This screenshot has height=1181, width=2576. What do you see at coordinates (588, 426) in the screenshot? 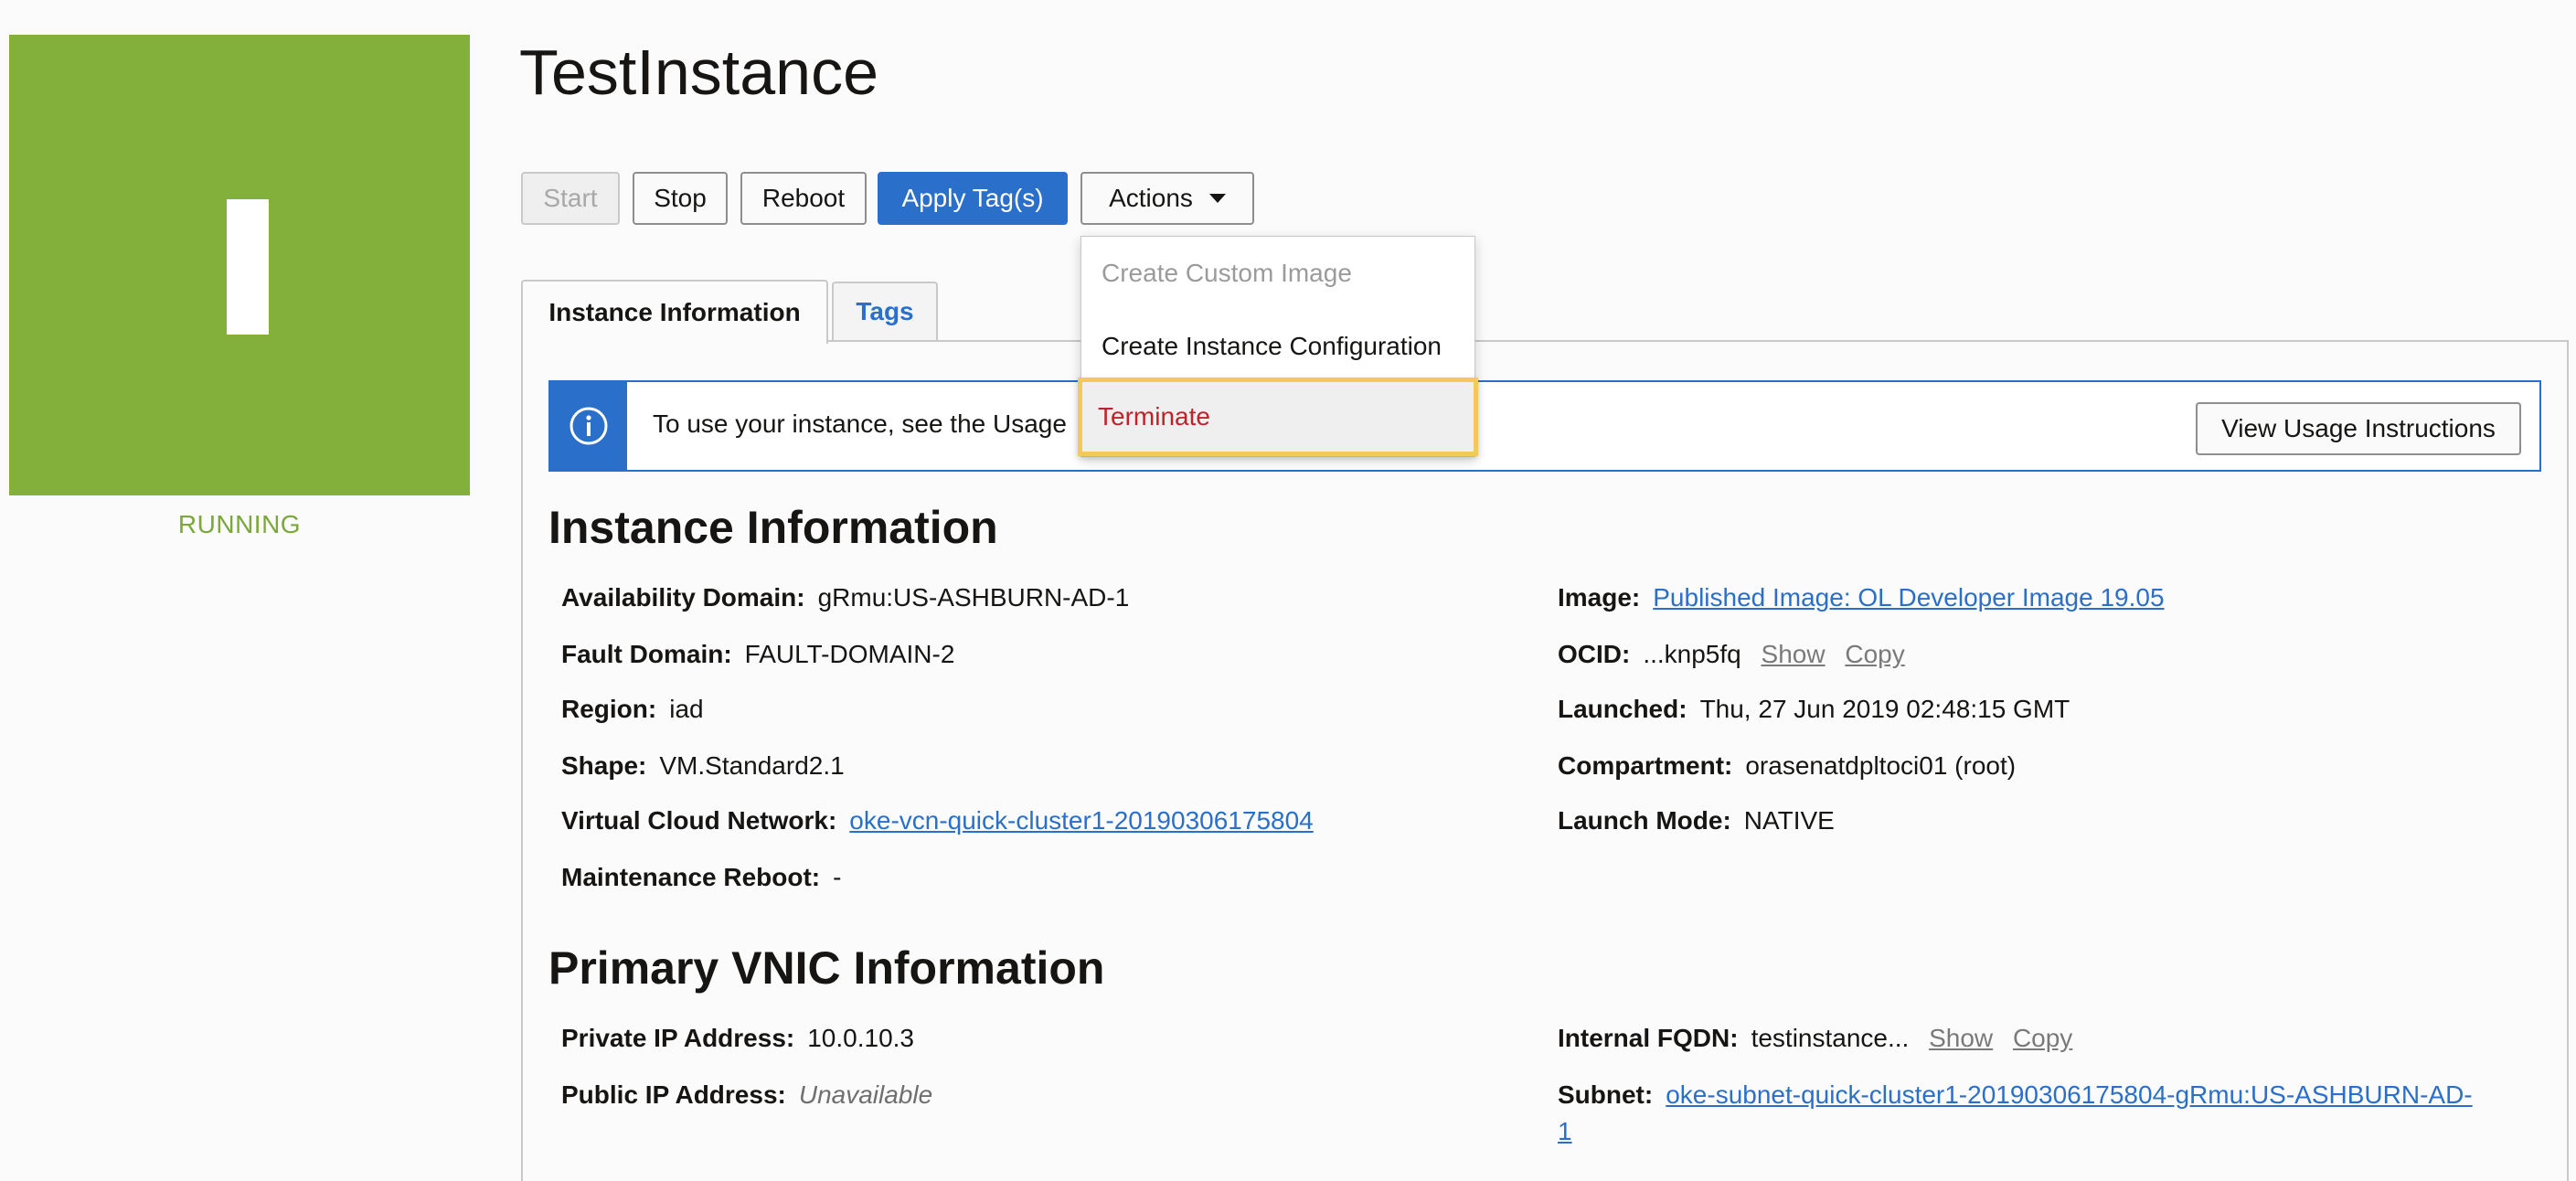
I see `info-icon` at bounding box center [588, 426].